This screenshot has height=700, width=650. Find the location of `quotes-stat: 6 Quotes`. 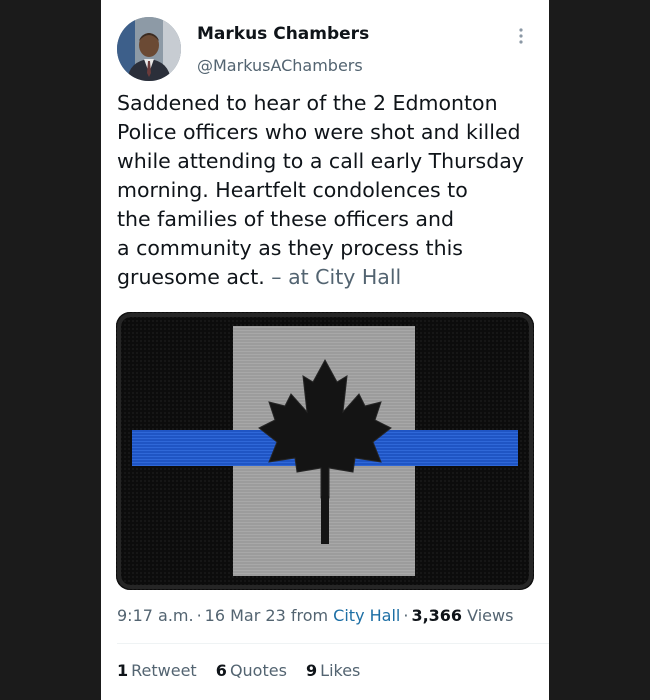

quotes-stat: 6 Quotes is located at coordinates (251, 670).